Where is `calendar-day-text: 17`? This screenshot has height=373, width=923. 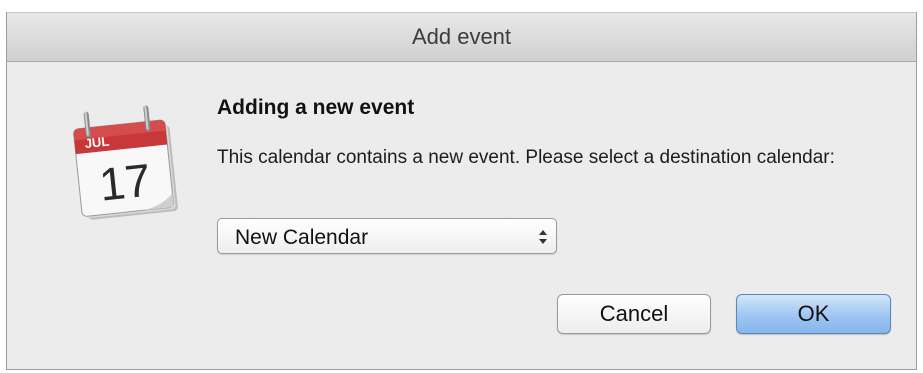
calendar-day-text: 17 is located at coordinates (125, 182).